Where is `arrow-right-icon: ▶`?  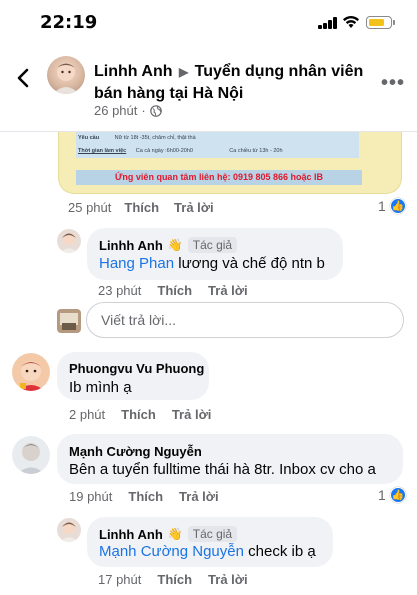 arrow-right-icon: ▶ is located at coordinates (183, 72).